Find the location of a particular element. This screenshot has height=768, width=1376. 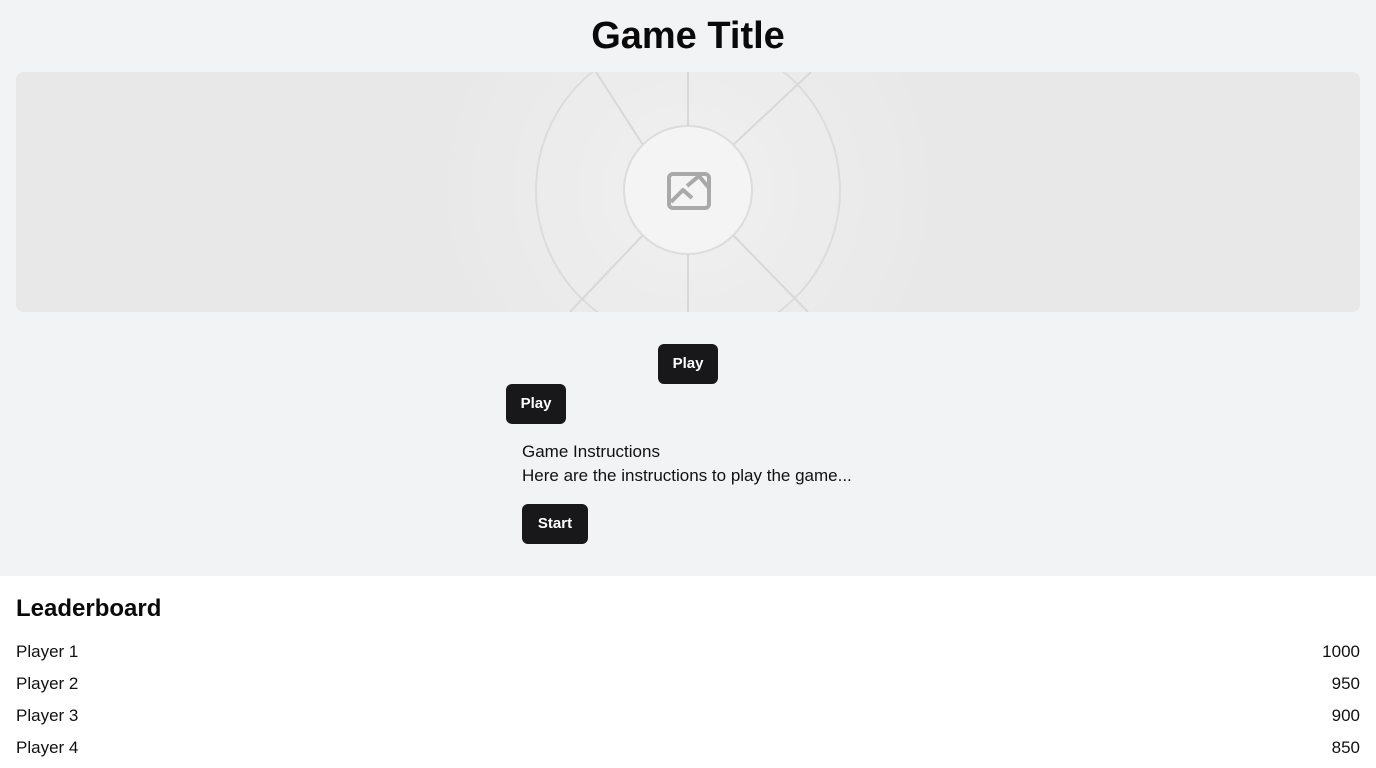

leaderboard-row: Player 4 850 is located at coordinates (688, 752).